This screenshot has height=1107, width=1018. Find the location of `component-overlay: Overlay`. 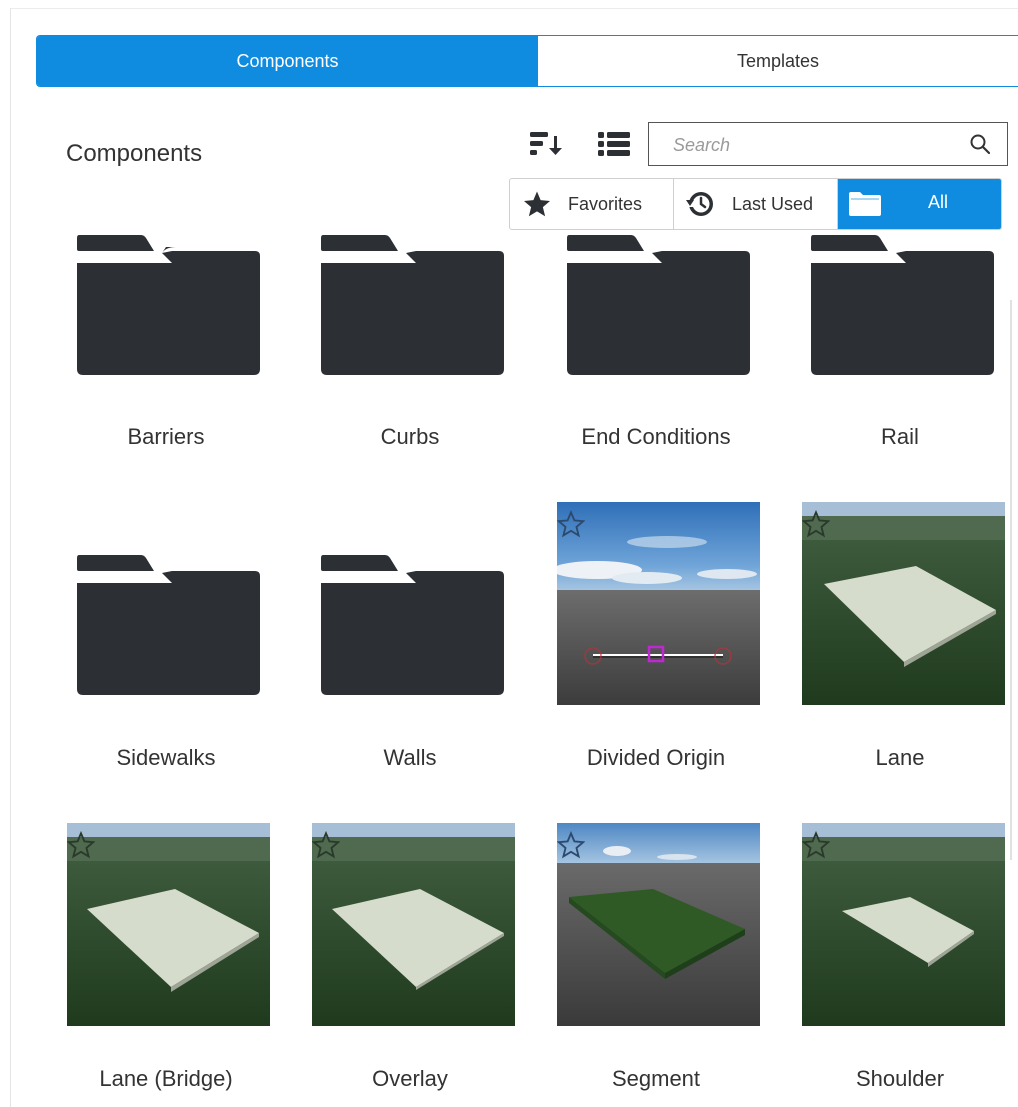

component-overlay: Overlay is located at coordinates (410, 965).